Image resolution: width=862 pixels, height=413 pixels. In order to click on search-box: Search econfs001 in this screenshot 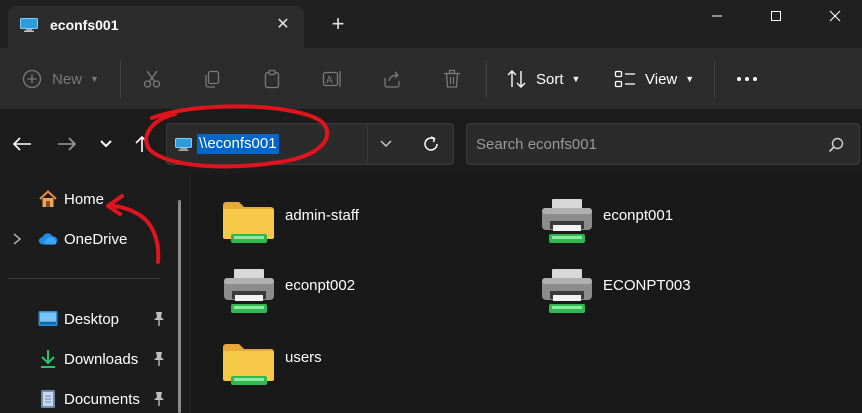, I will do `click(663, 144)`.